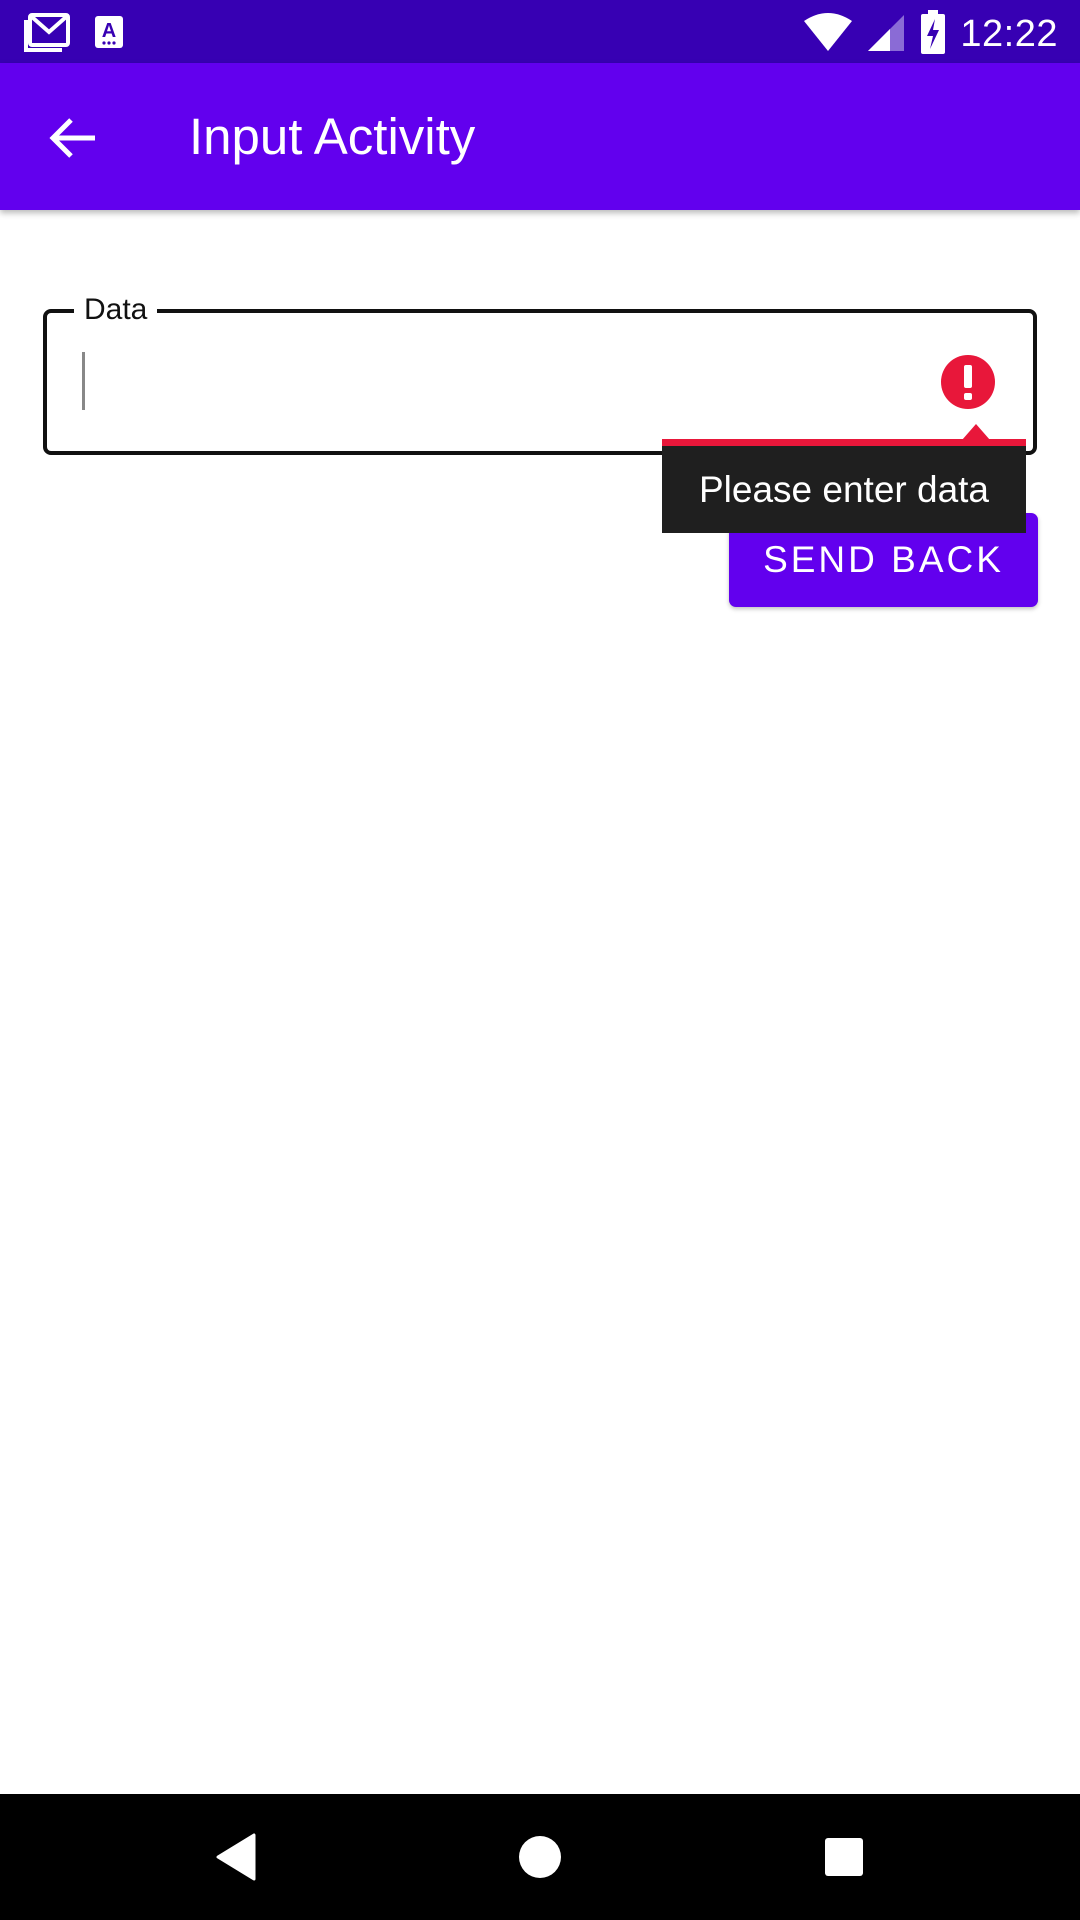  What do you see at coordinates (886, 34) in the screenshot?
I see `cell-signal-icon` at bounding box center [886, 34].